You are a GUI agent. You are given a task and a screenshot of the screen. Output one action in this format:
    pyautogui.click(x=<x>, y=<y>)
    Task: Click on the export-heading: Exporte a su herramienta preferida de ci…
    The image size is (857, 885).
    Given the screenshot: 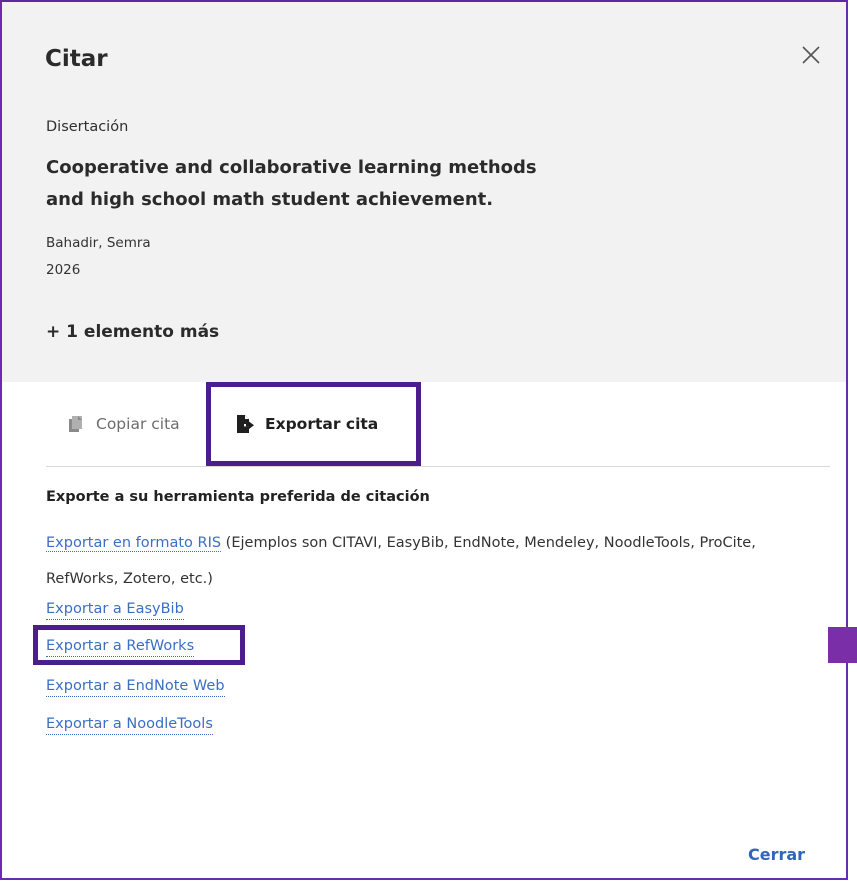 What is the action you would take?
    pyautogui.click(x=238, y=497)
    